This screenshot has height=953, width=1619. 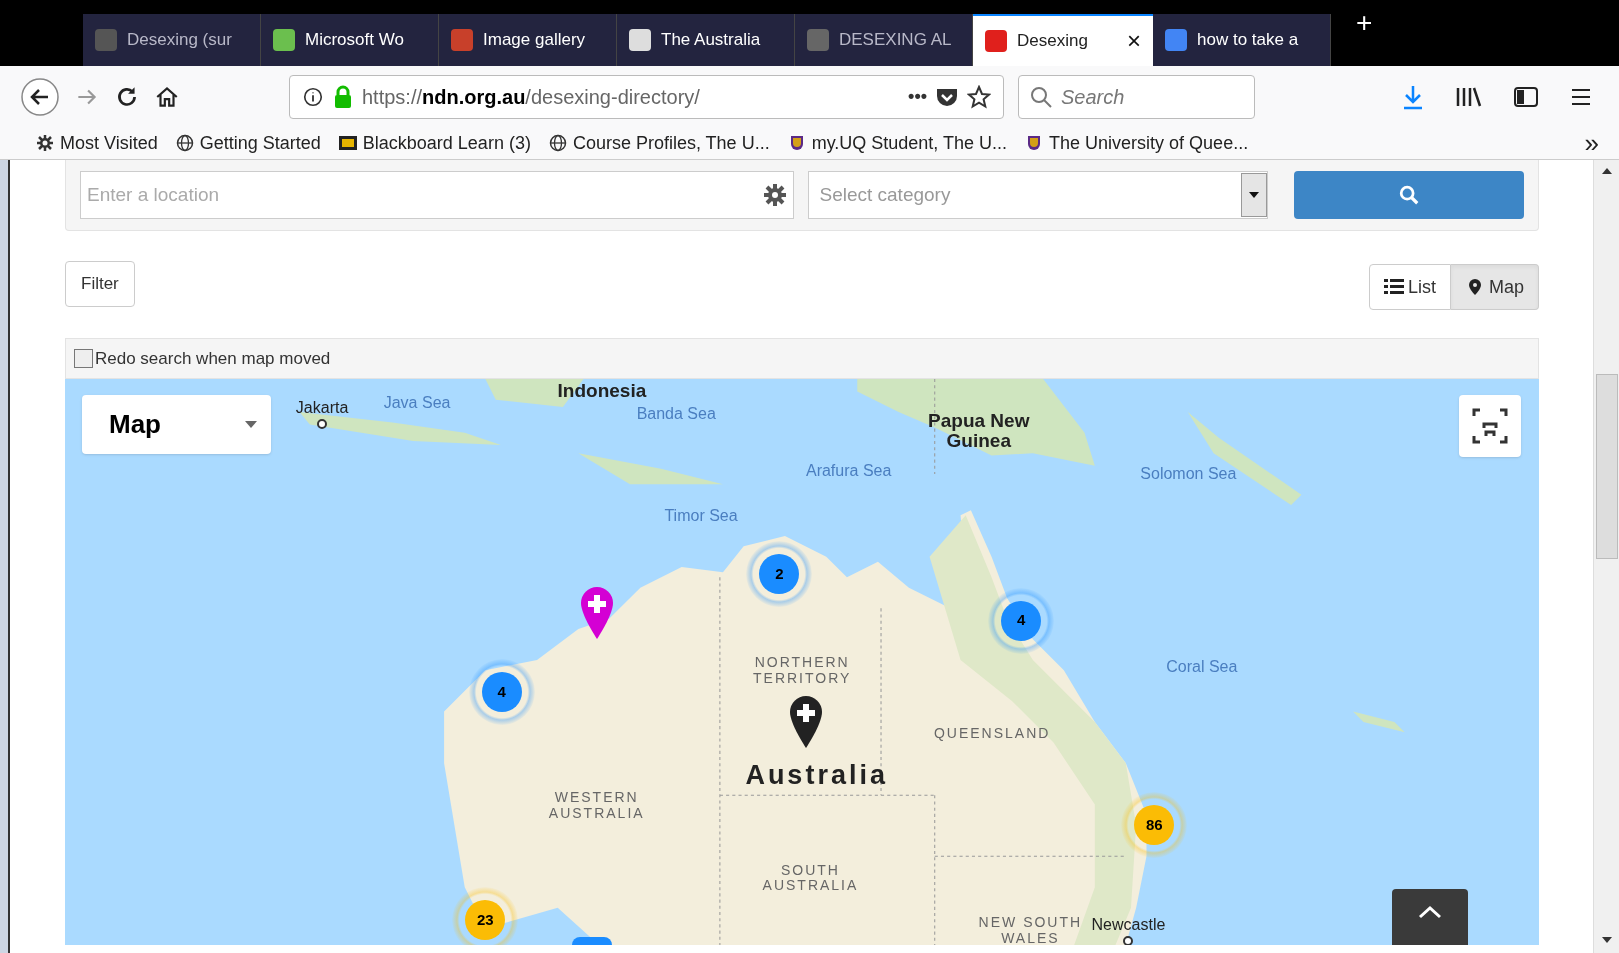 I want to click on browser-tab: Desexing (sur, so click(x=172, y=40).